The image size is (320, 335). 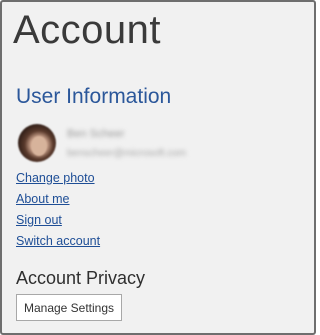 What do you see at coordinates (43, 199) in the screenshot?
I see `about-me-link: About me` at bounding box center [43, 199].